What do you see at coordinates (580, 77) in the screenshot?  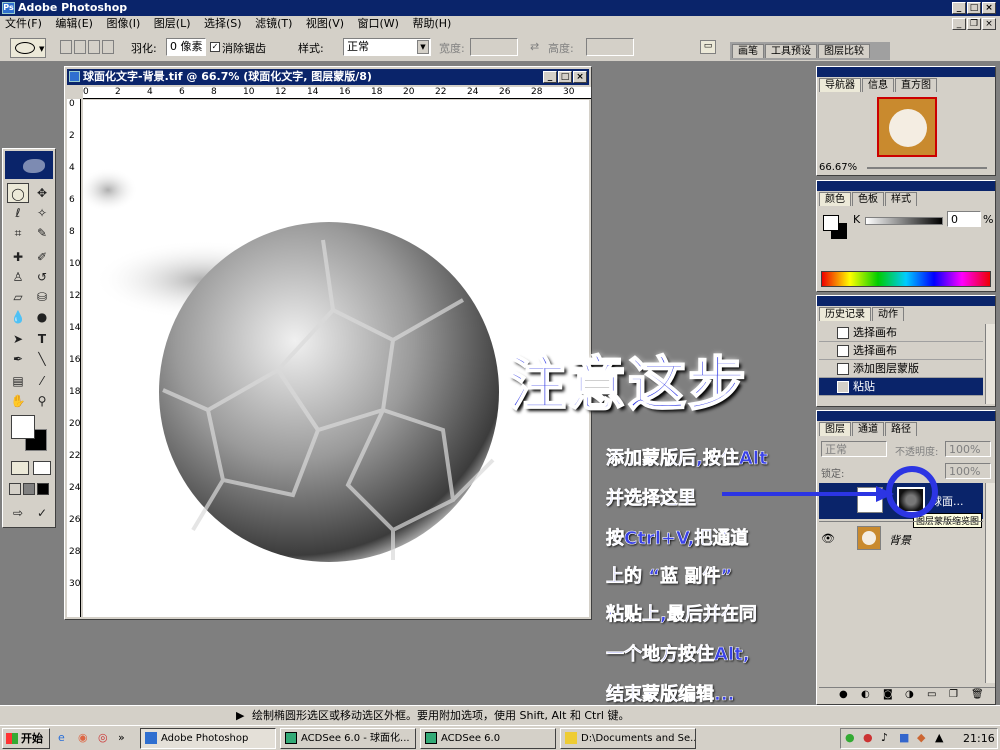 I see `doc-window-close-icon: ×` at bounding box center [580, 77].